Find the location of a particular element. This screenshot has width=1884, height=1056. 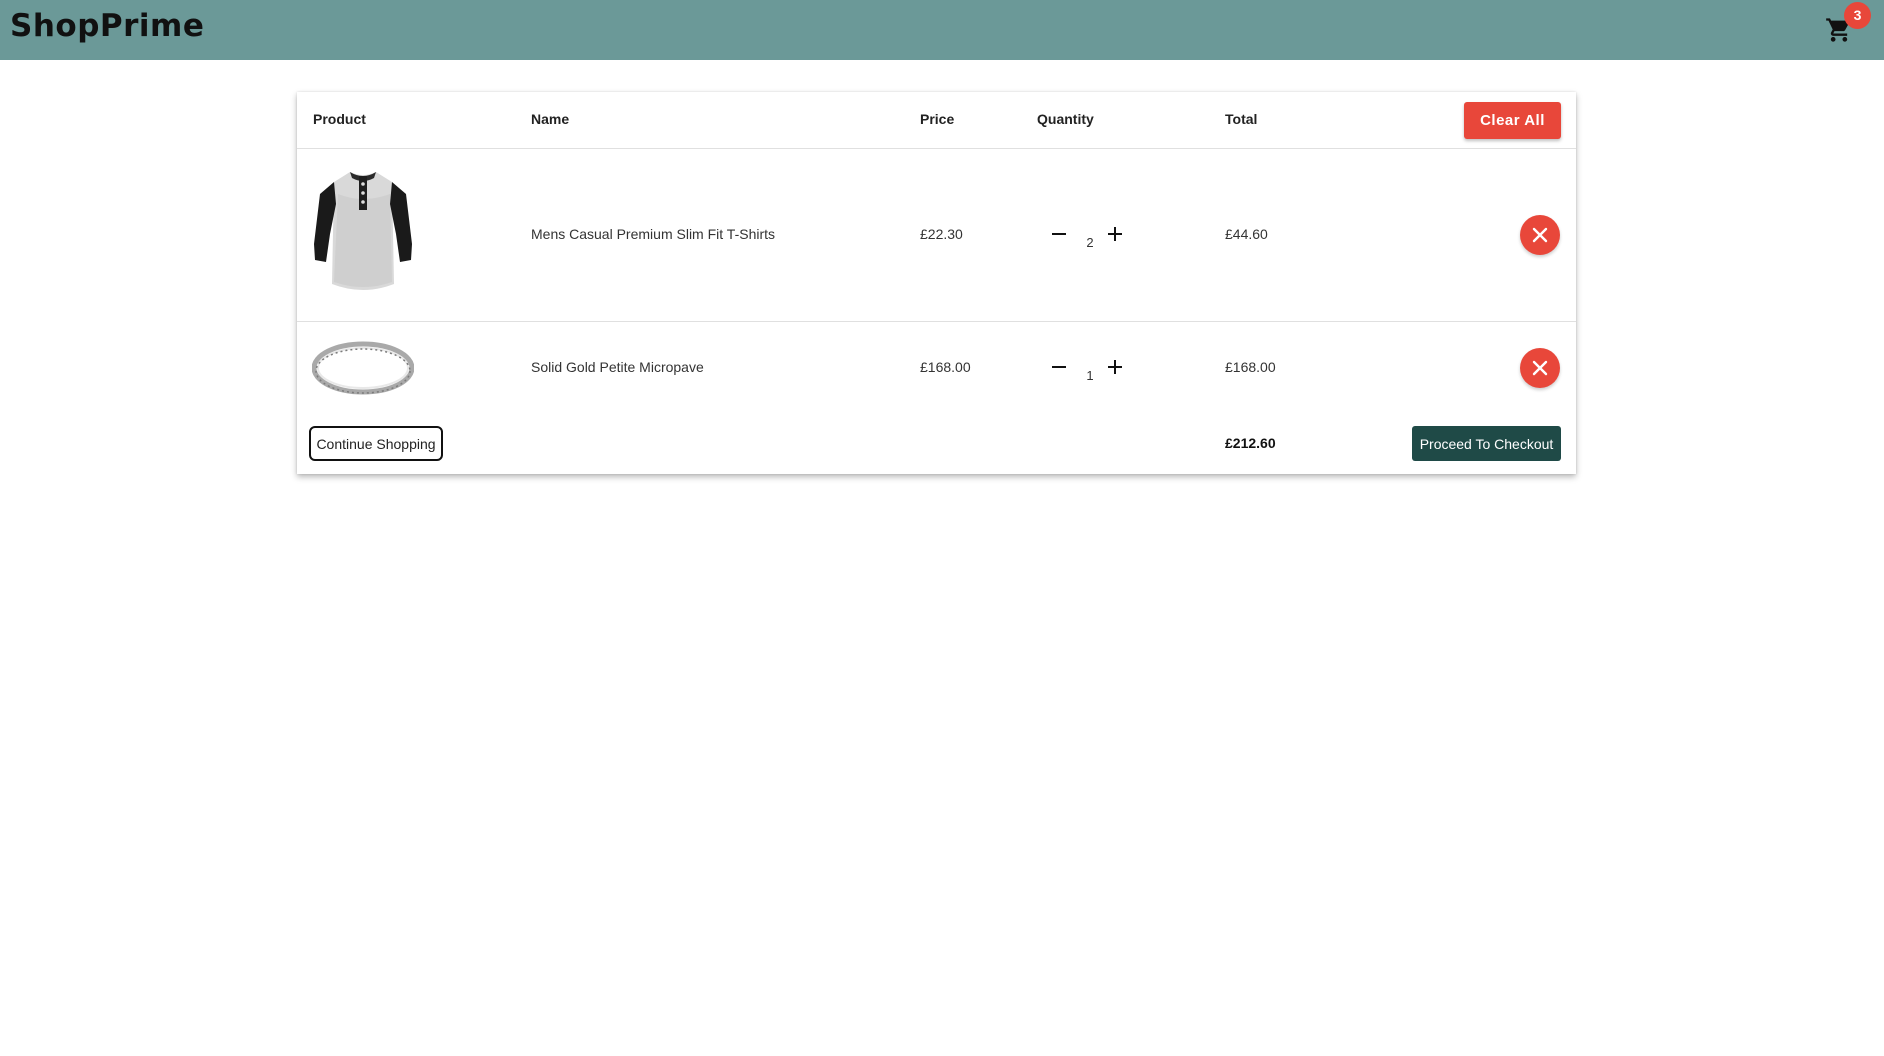

line-total: £168.00 is located at coordinates (1250, 367).